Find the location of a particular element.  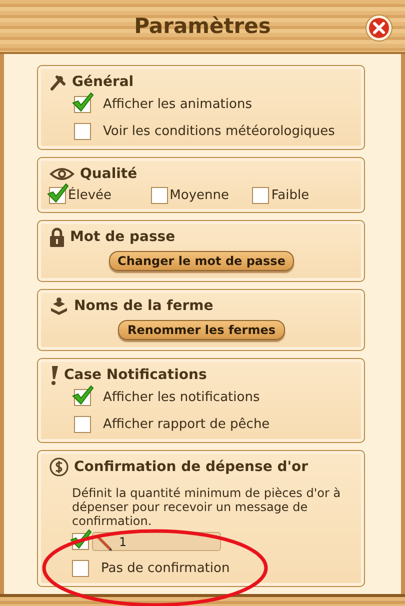

eye-icon is located at coordinates (62, 174).